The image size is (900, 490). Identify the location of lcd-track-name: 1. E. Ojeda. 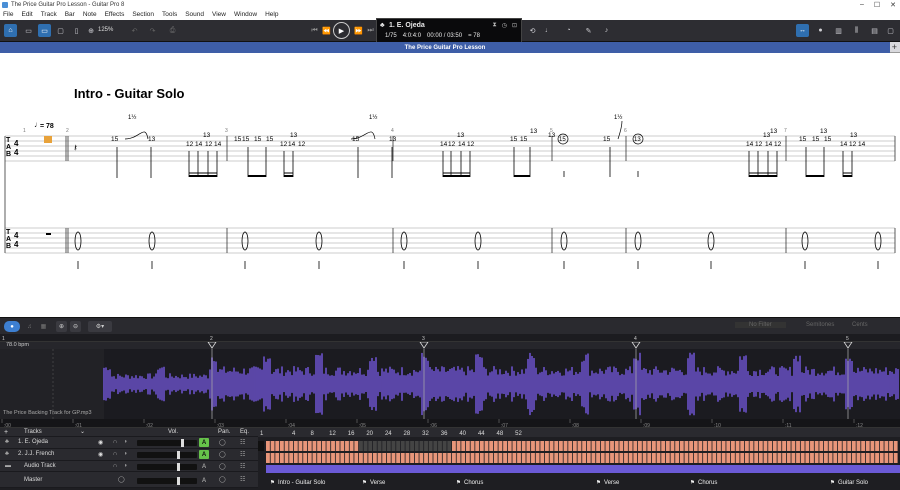
(407, 25).